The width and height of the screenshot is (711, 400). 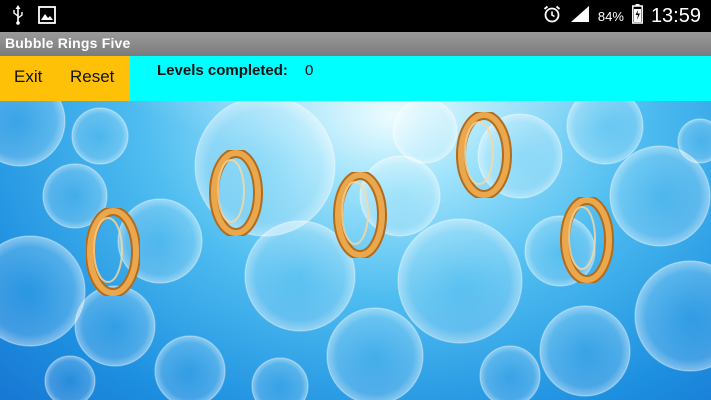 I want to click on signal-icon, so click(x=580, y=16).